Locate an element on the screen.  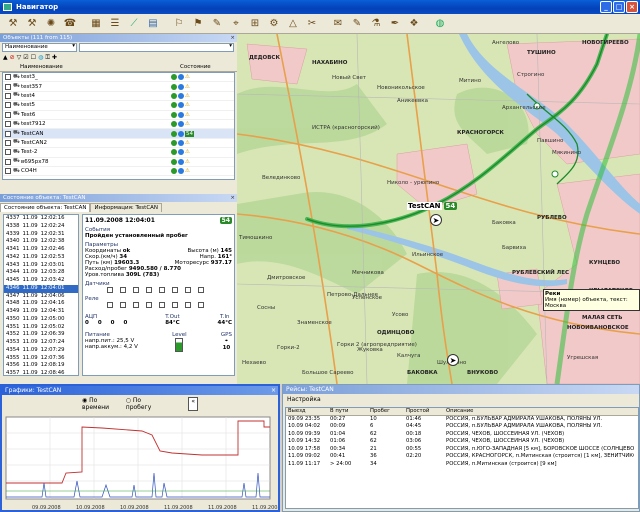
radio-by-mileage: ○ По пробегу is located at coordinates (142, 404).